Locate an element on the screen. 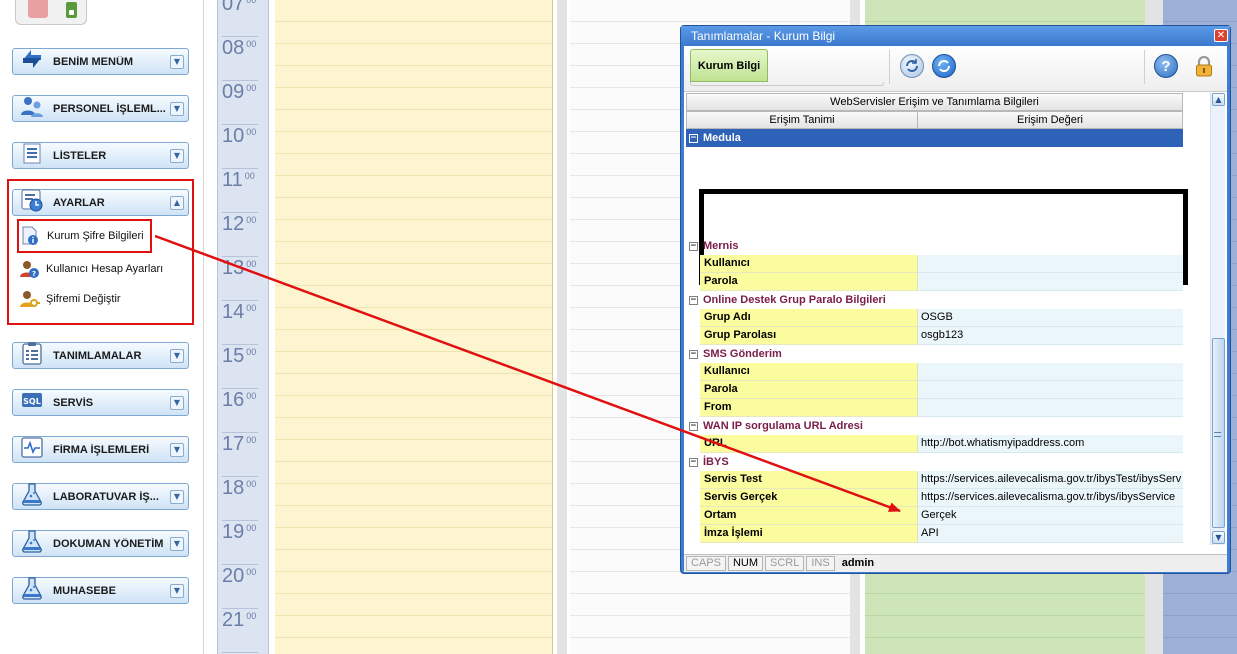 This screenshot has height=654, width=1237. scroll-up-icon: ▲ is located at coordinates (1218, 99).